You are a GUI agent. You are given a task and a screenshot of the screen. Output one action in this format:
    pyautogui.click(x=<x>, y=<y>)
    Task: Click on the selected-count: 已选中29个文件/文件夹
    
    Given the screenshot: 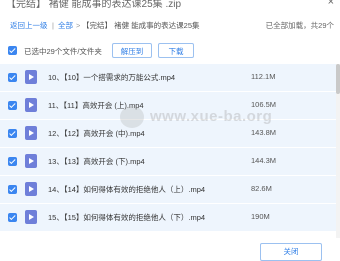 What is the action you would take?
    pyautogui.click(x=63, y=51)
    